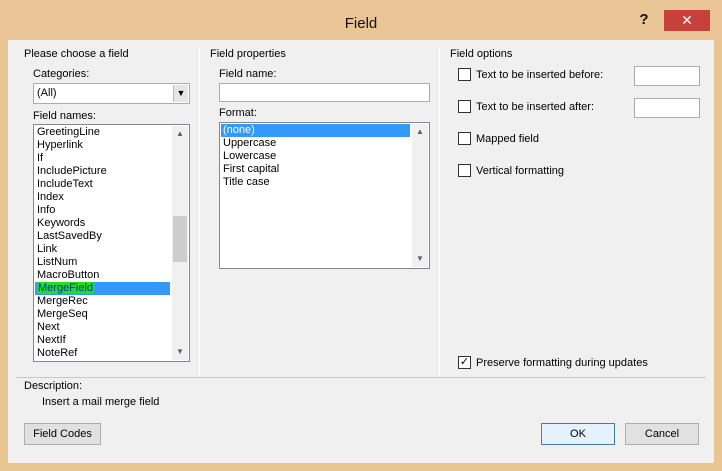  I want to click on field-name-item: LastSavedBy, so click(104, 236).